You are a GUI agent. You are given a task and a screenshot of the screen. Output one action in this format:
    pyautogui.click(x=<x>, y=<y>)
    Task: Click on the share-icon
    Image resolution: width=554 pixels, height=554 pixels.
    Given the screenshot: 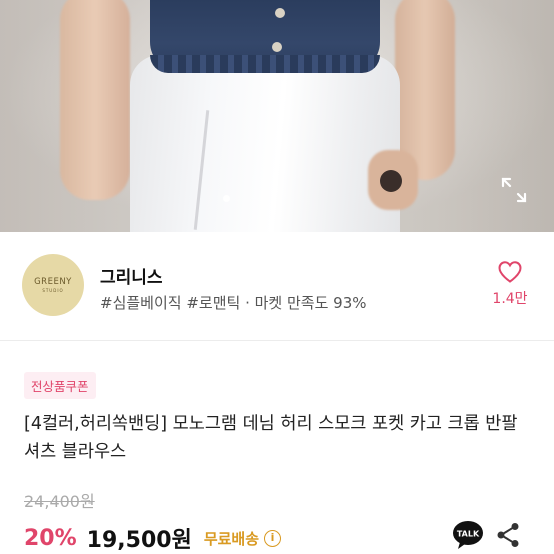 What is the action you would take?
    pyautogui.click(x=508, y=535)
    